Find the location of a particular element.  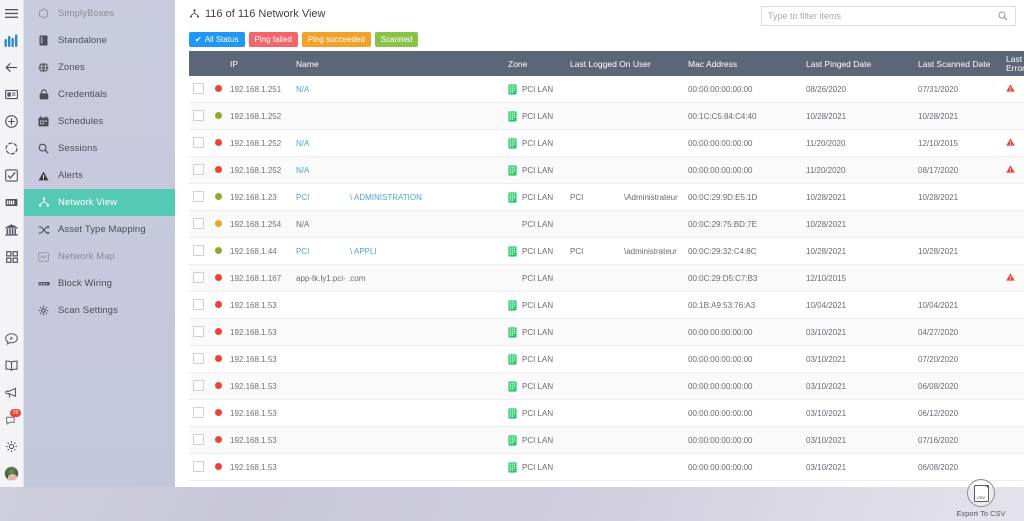

chat-icon is located at coordinates (11, 338).